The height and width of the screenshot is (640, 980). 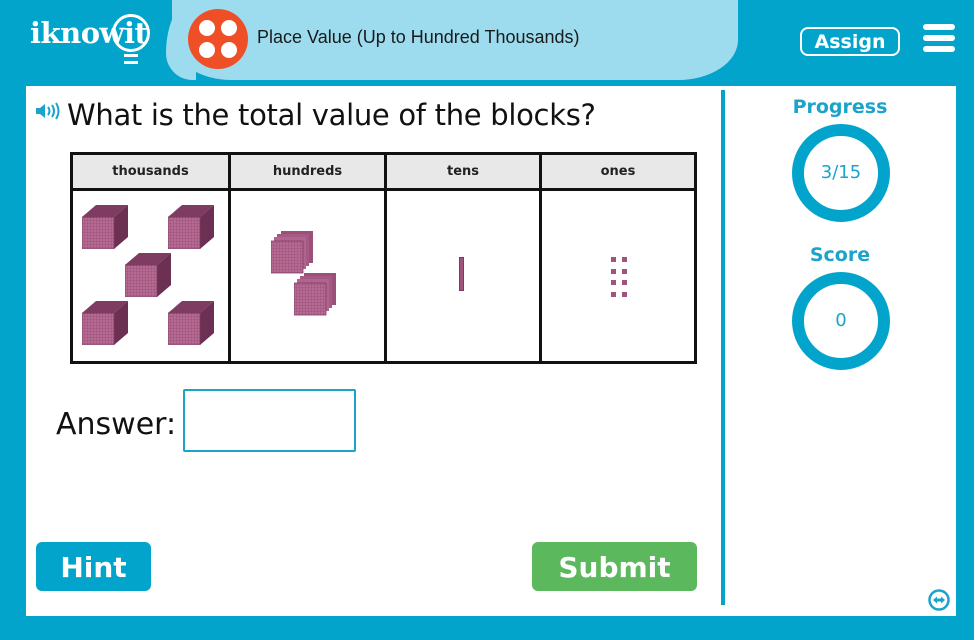 I want to click on progress-label: Progress, so click(x=840, y=107).